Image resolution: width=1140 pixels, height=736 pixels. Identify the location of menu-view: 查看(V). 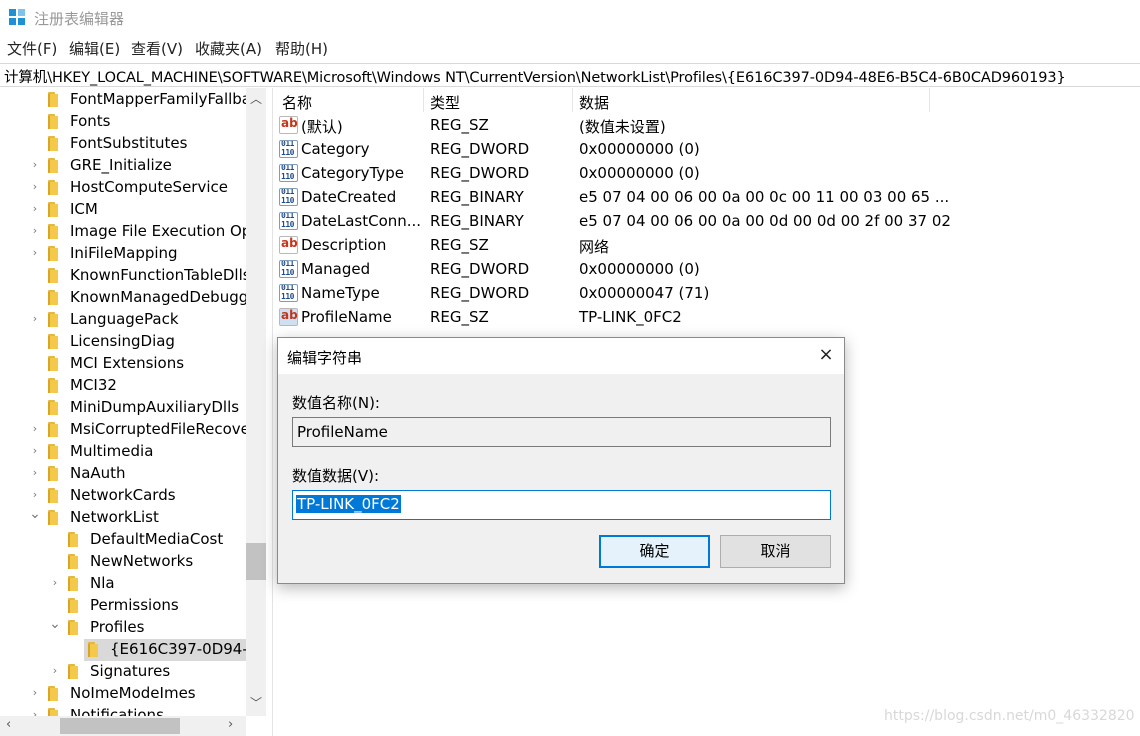
(157, 48).